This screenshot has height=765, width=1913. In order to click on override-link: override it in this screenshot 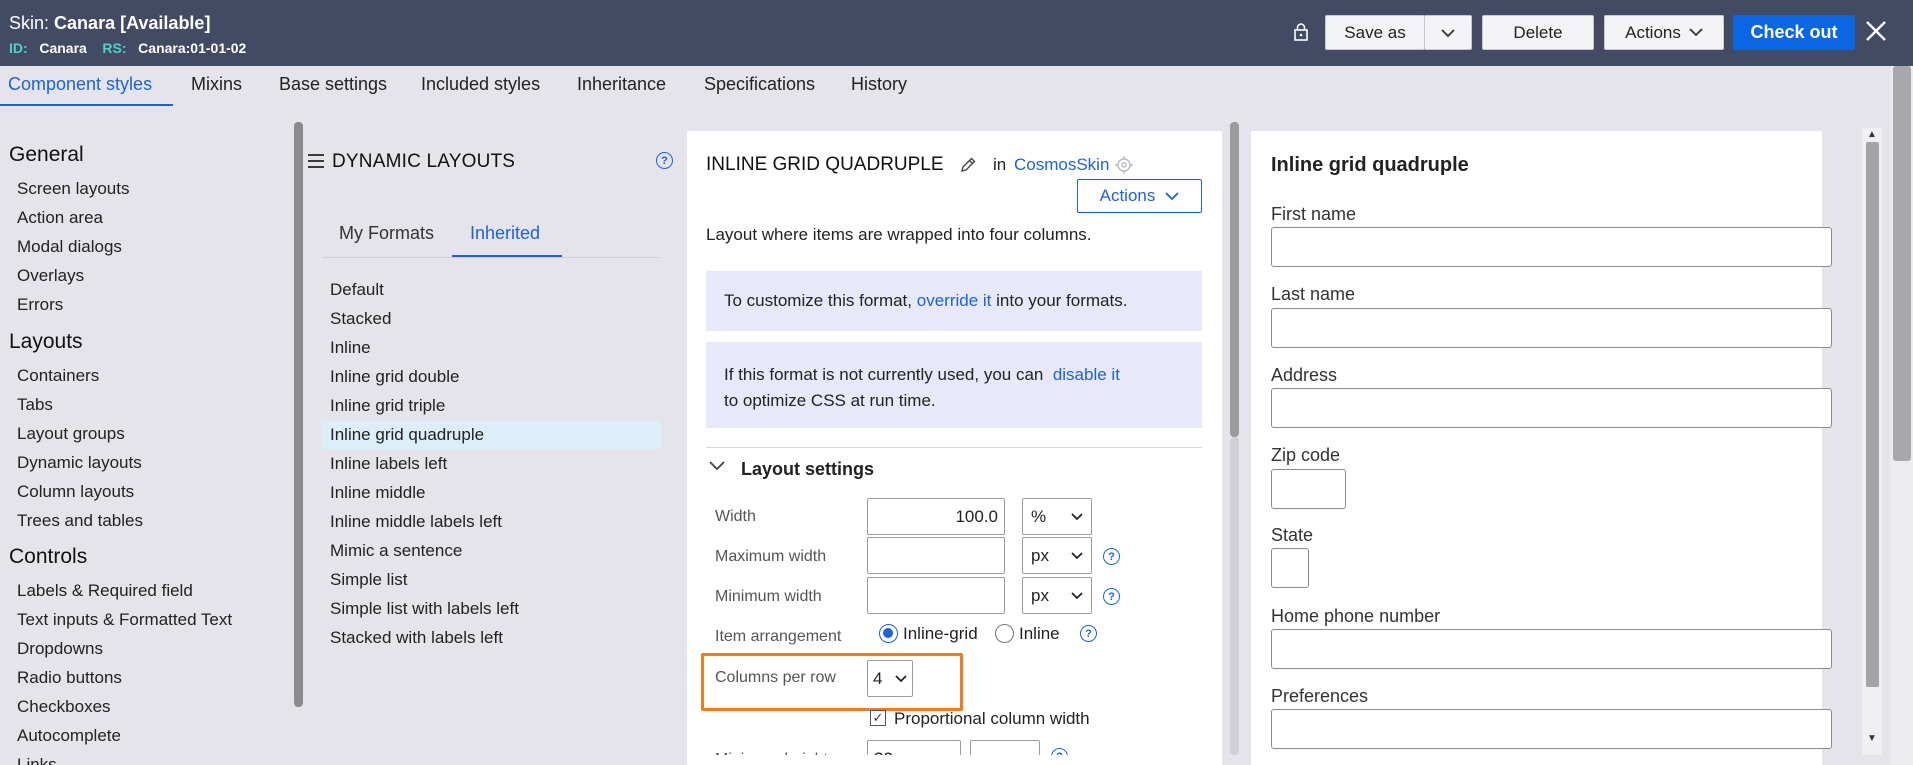, I will do `click(954, 301)`.